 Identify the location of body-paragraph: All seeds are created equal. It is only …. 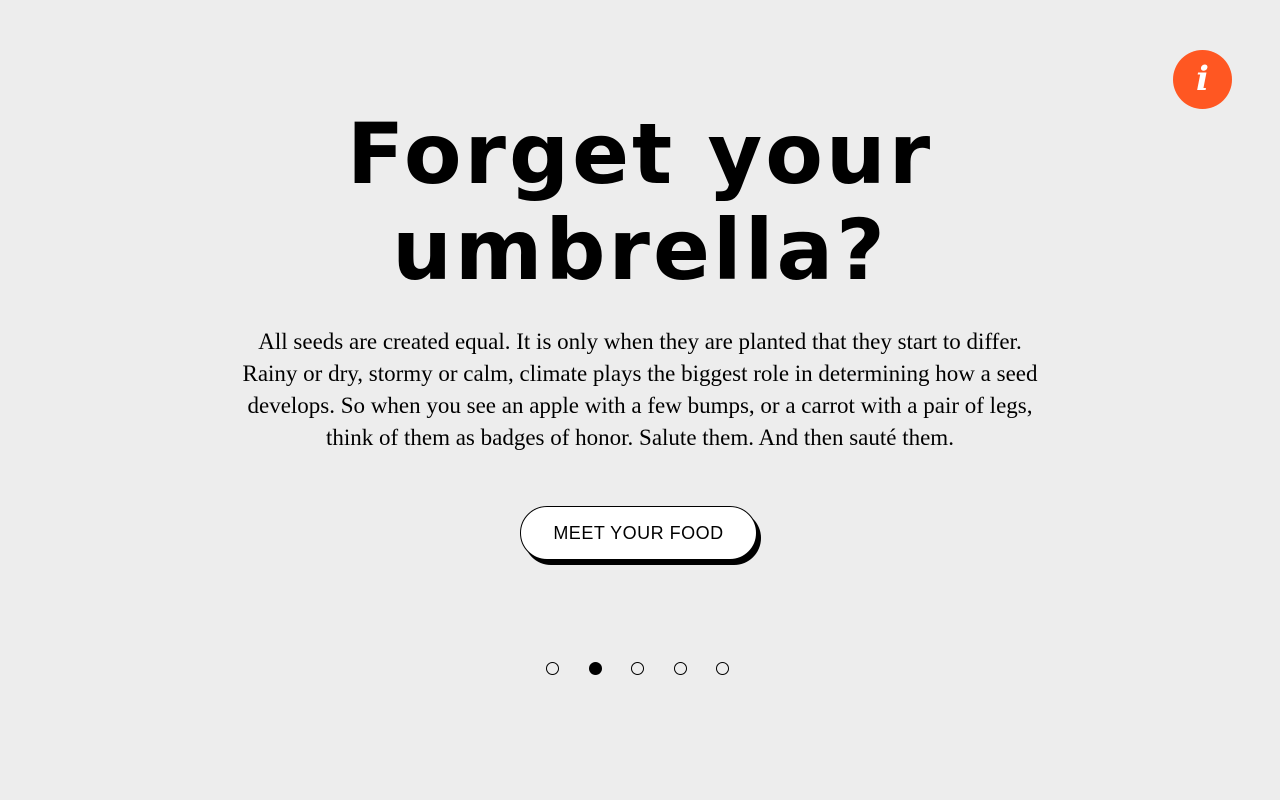
(640, 390).